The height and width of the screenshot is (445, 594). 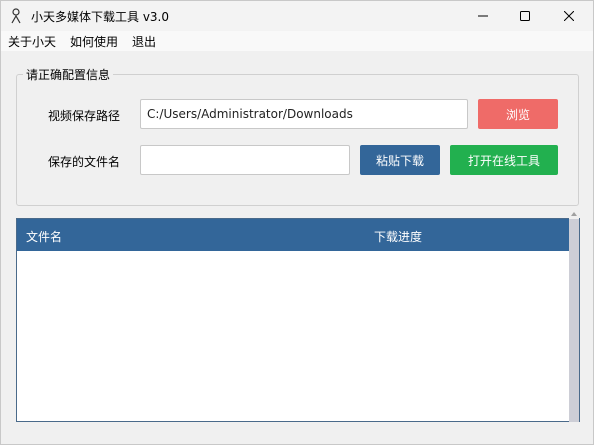 What do you see at coordinates (84, 116) in the screenshot?
I see `save-path-label: 视频保存路径` at bounding box center [84, 116].